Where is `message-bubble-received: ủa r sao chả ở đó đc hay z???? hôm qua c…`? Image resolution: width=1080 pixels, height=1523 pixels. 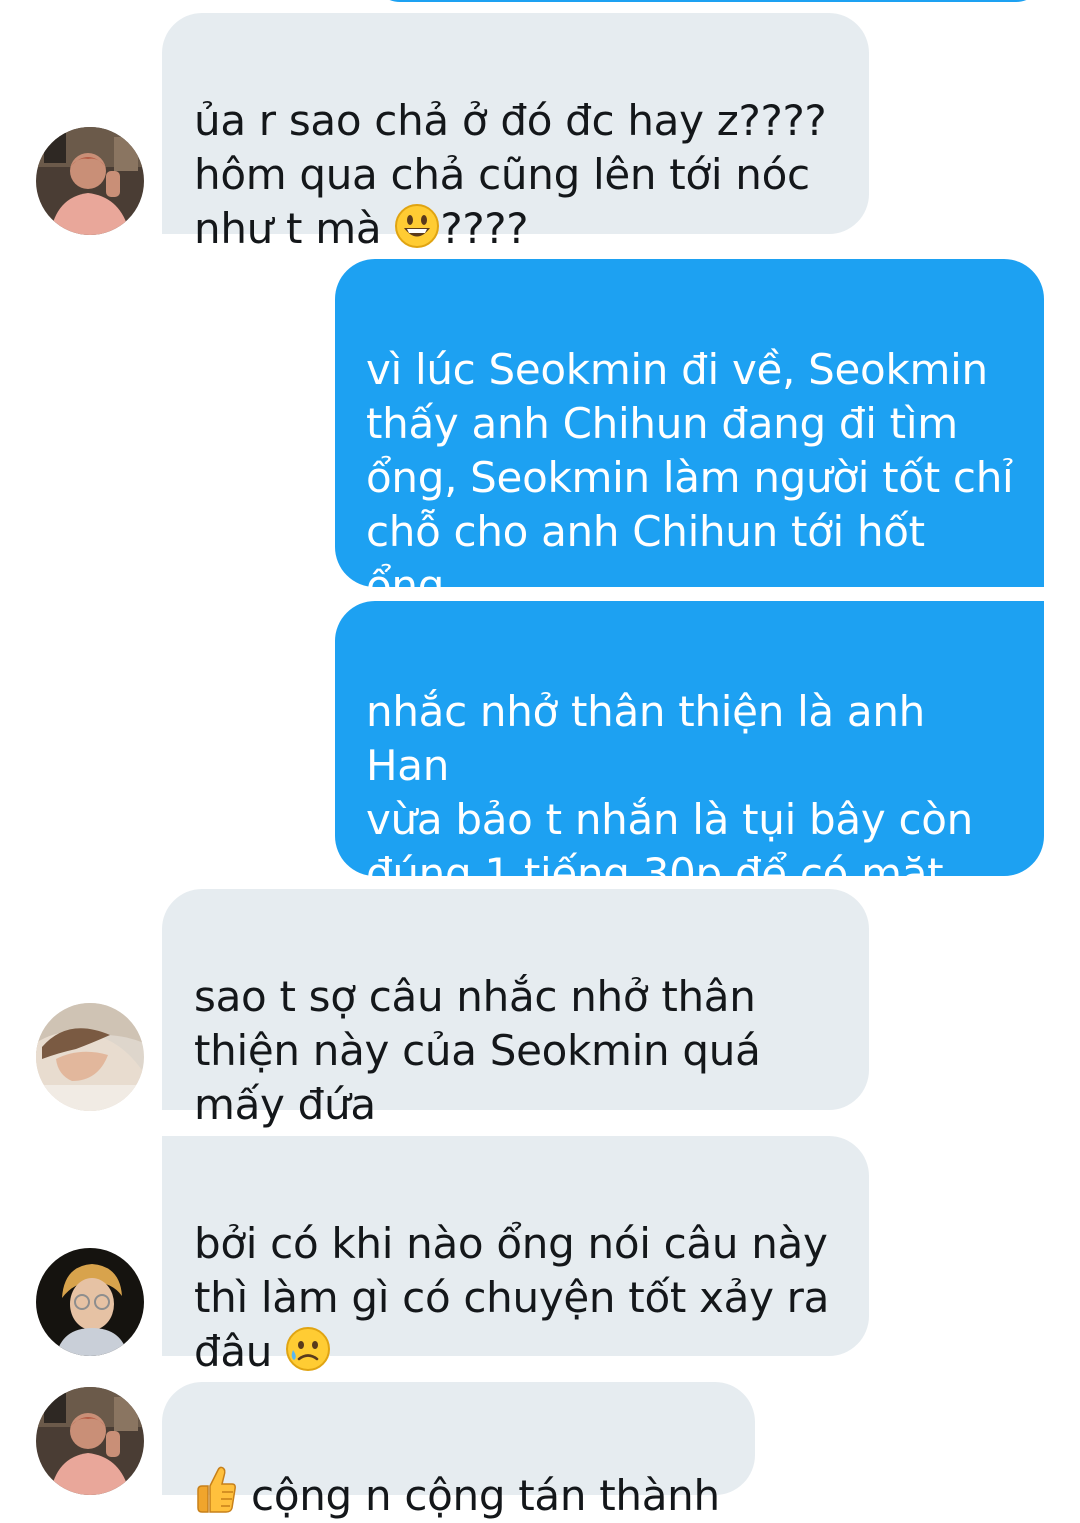
message-bubble-received: ủa r sao chả ở đó đc hay z???? hôm qua c… is located at coordinates (515, 133).